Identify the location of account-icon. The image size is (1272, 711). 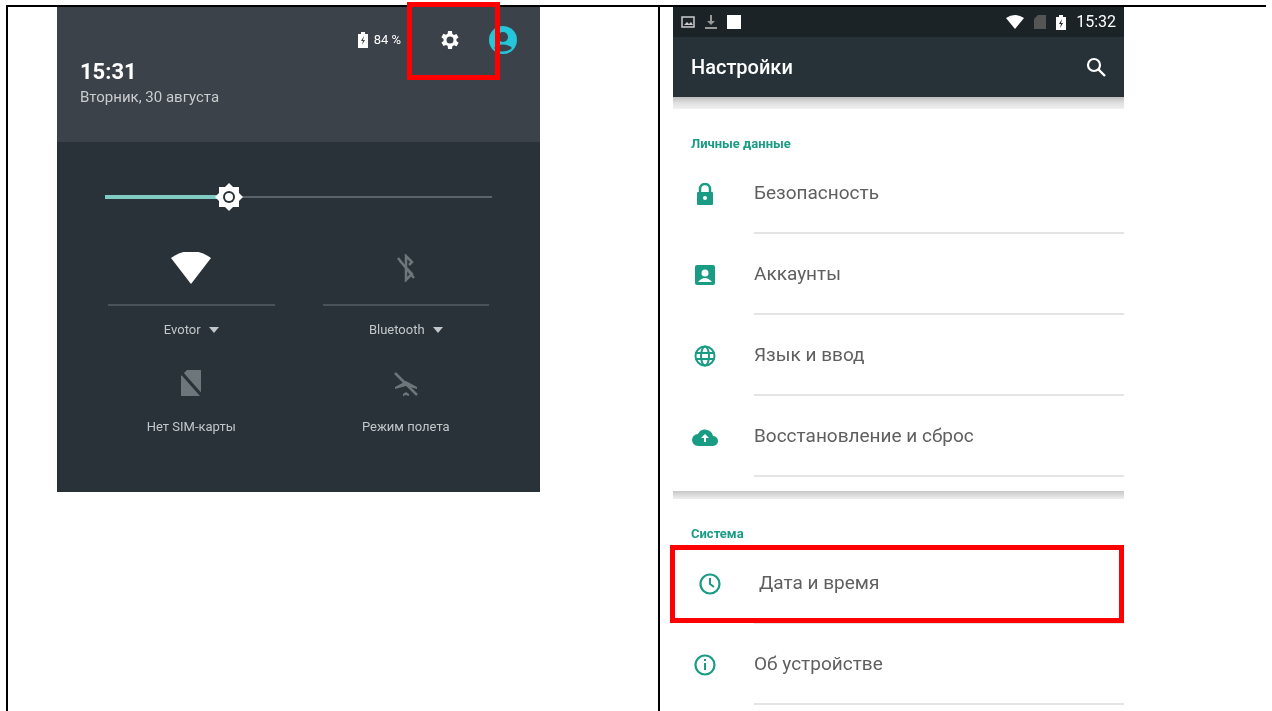
(704, 274).